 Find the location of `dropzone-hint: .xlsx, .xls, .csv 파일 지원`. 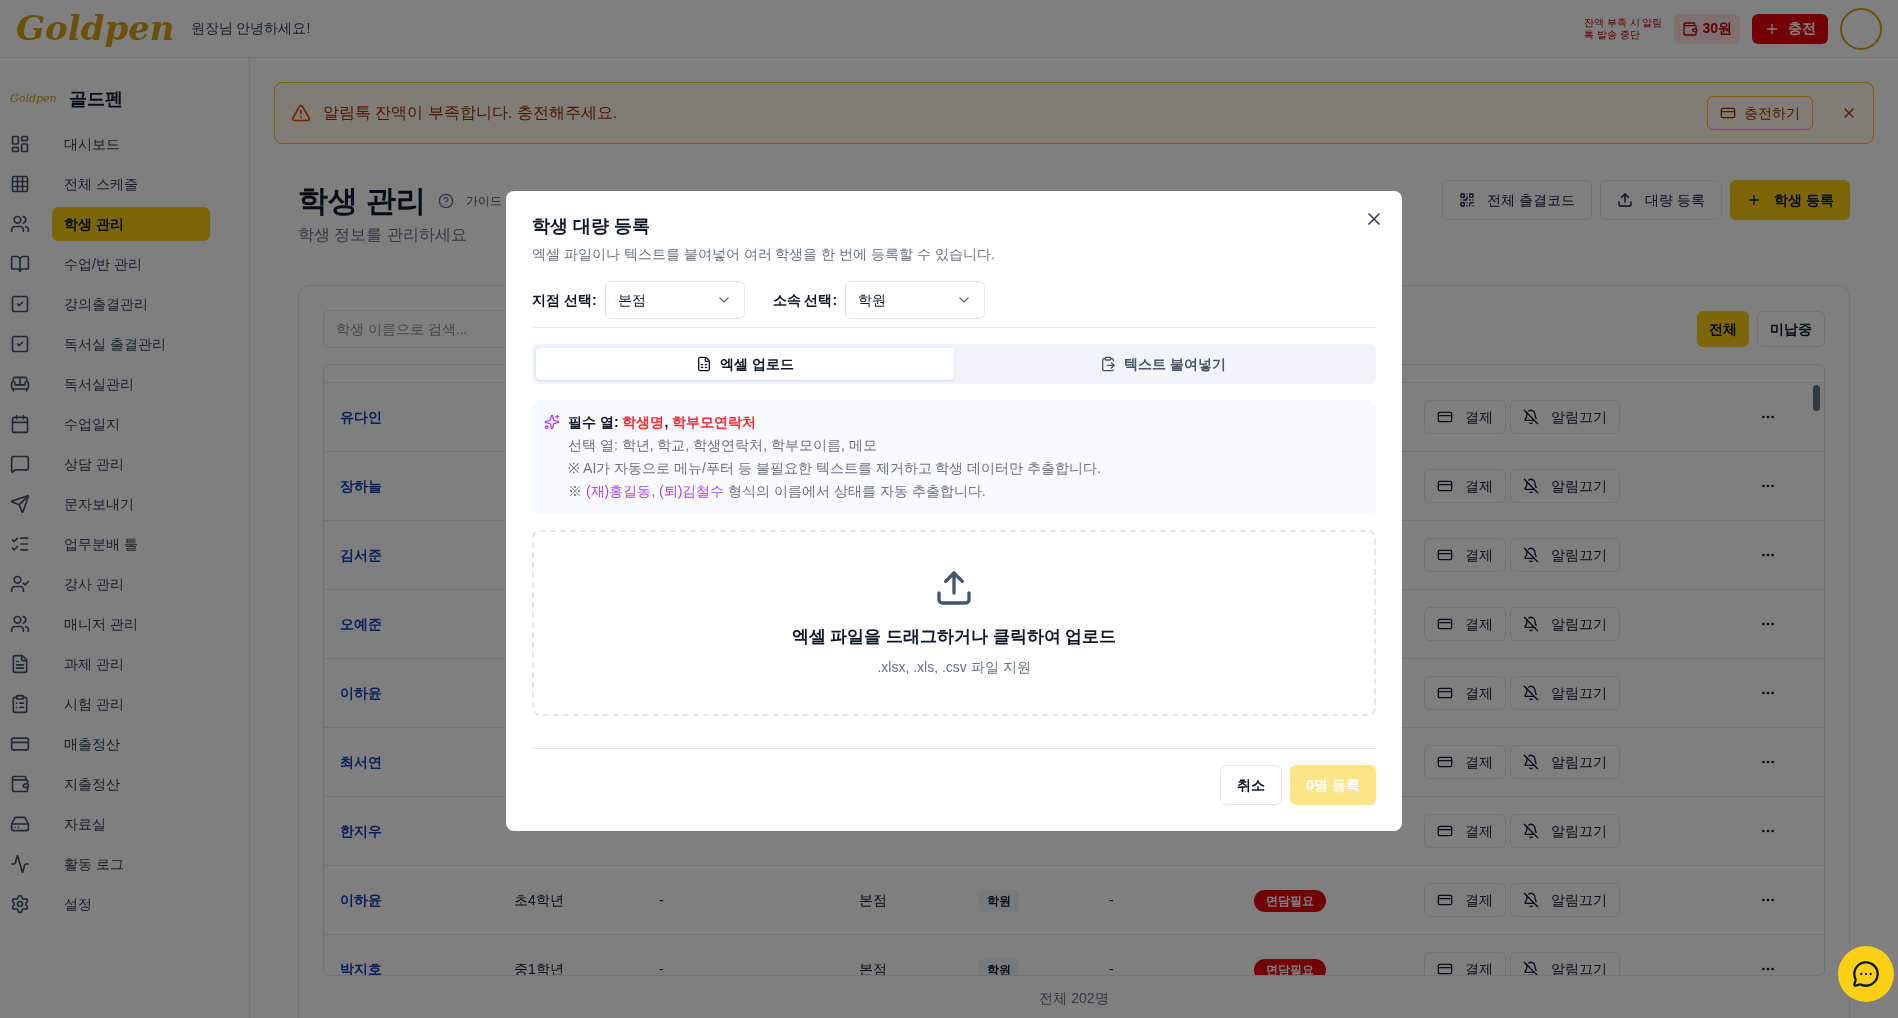

dropzone-hint: .xlsx, .xls, .csv 파일 지원 is located at coordinates (954, 668).